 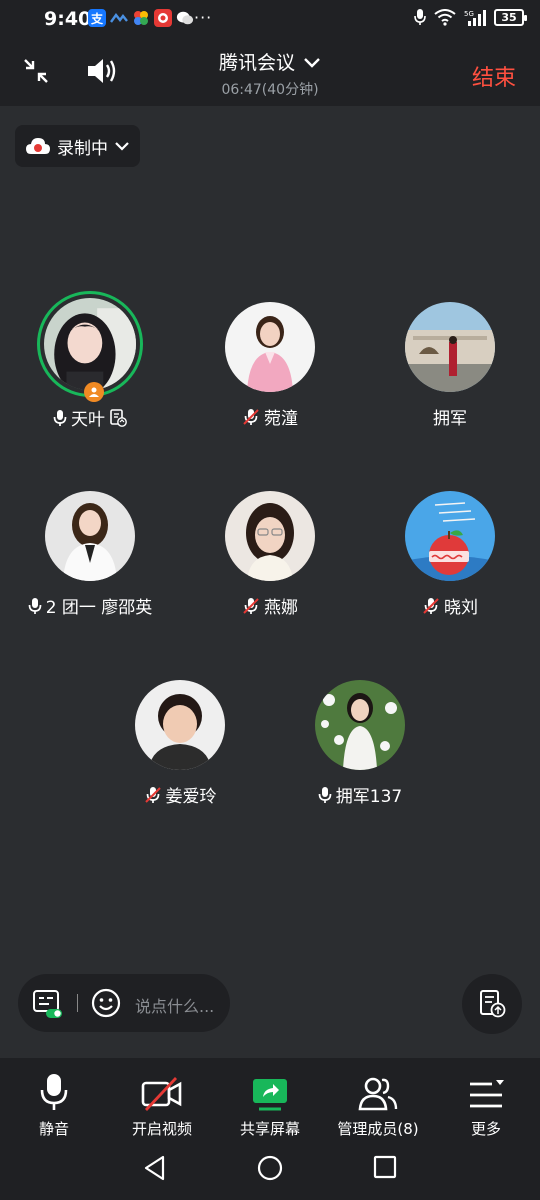 What do you see at coordinates (97, 18) in the screenshot?
I see `alipay-icon: 支` at bounding box center [97, 18].